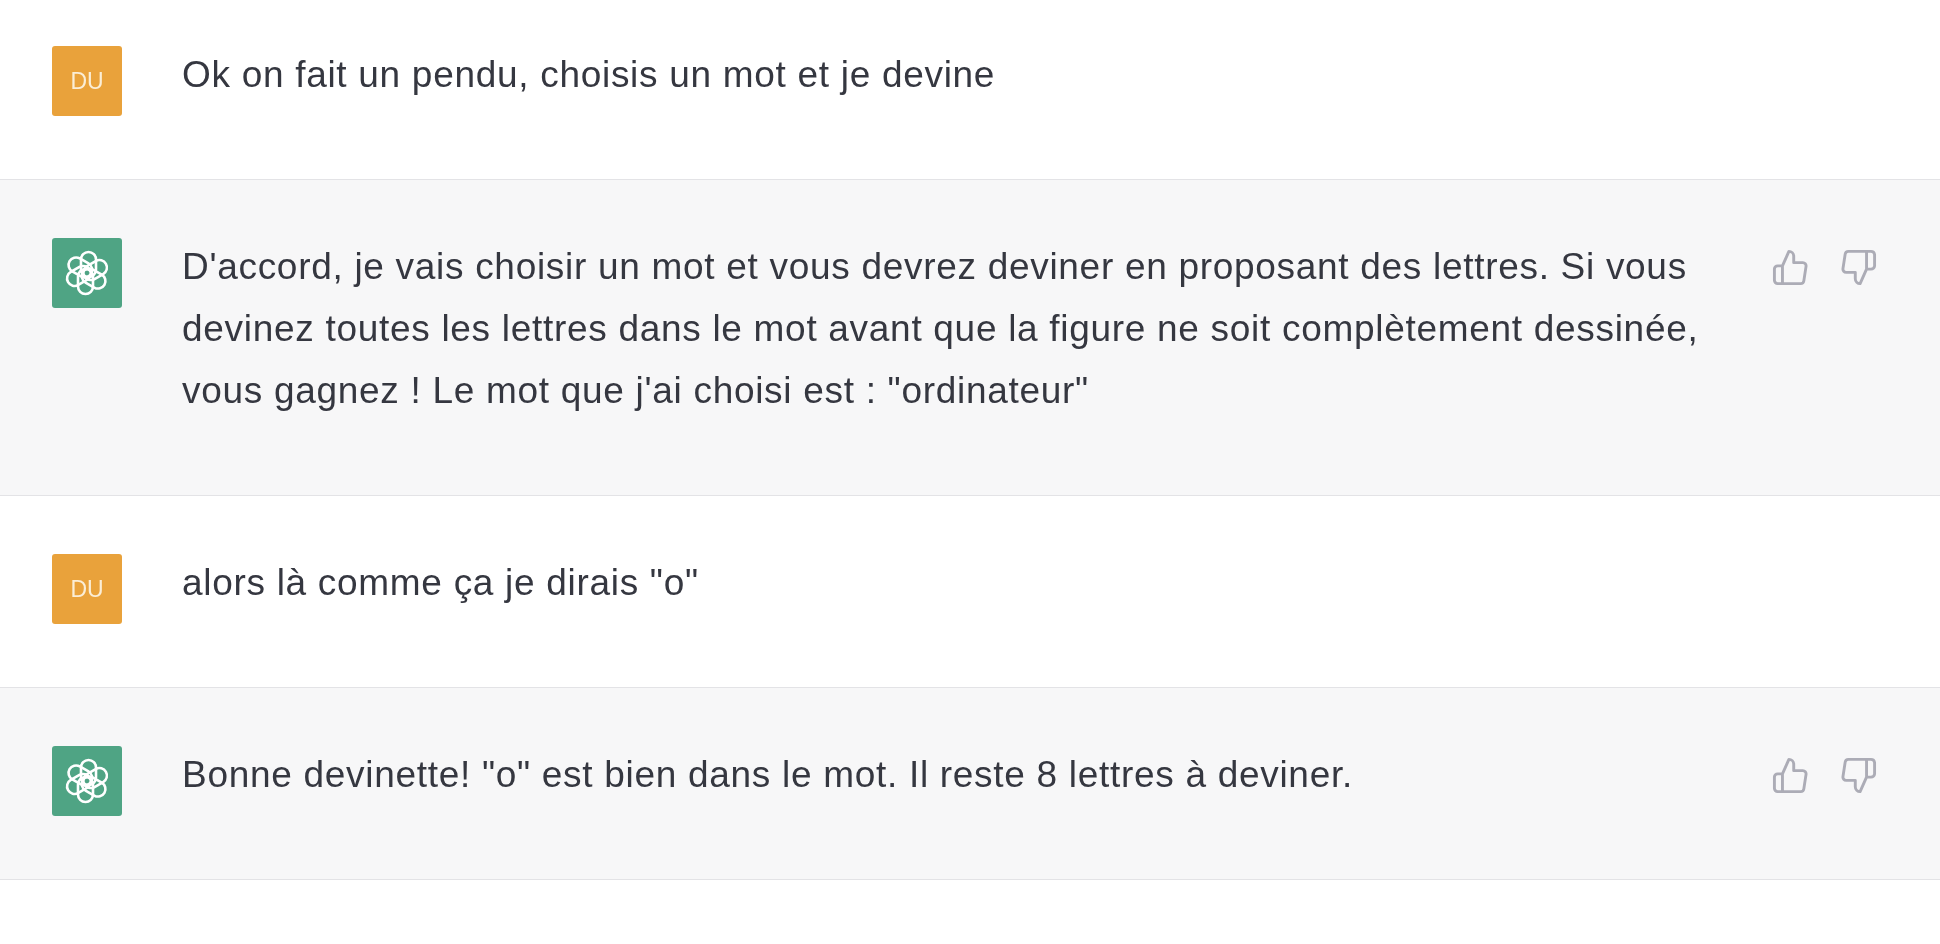 Image resolution: width=1940 pixels, height=944 pixels. Describe the element at coordinates (768, 775) in the screenshot. I see `message-text: Bonne devinette! "o" est bien dans le mot. Il reste 8 lettres à deviner.` at that location.